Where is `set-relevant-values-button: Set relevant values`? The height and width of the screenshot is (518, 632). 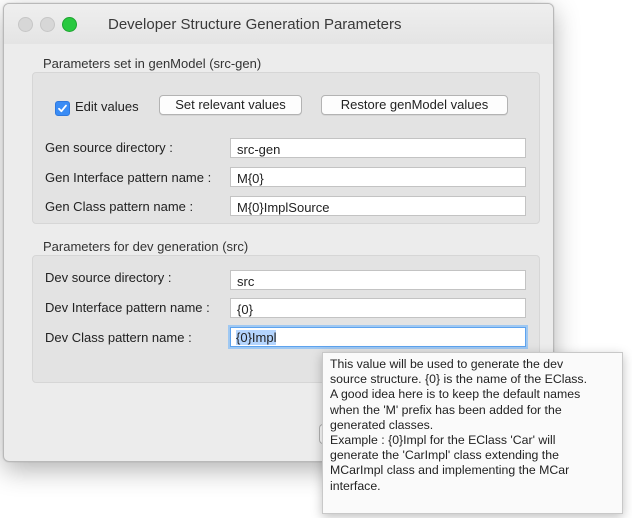 set-relevant-values-button: Set relevant values is located at coordinates (230, 105).